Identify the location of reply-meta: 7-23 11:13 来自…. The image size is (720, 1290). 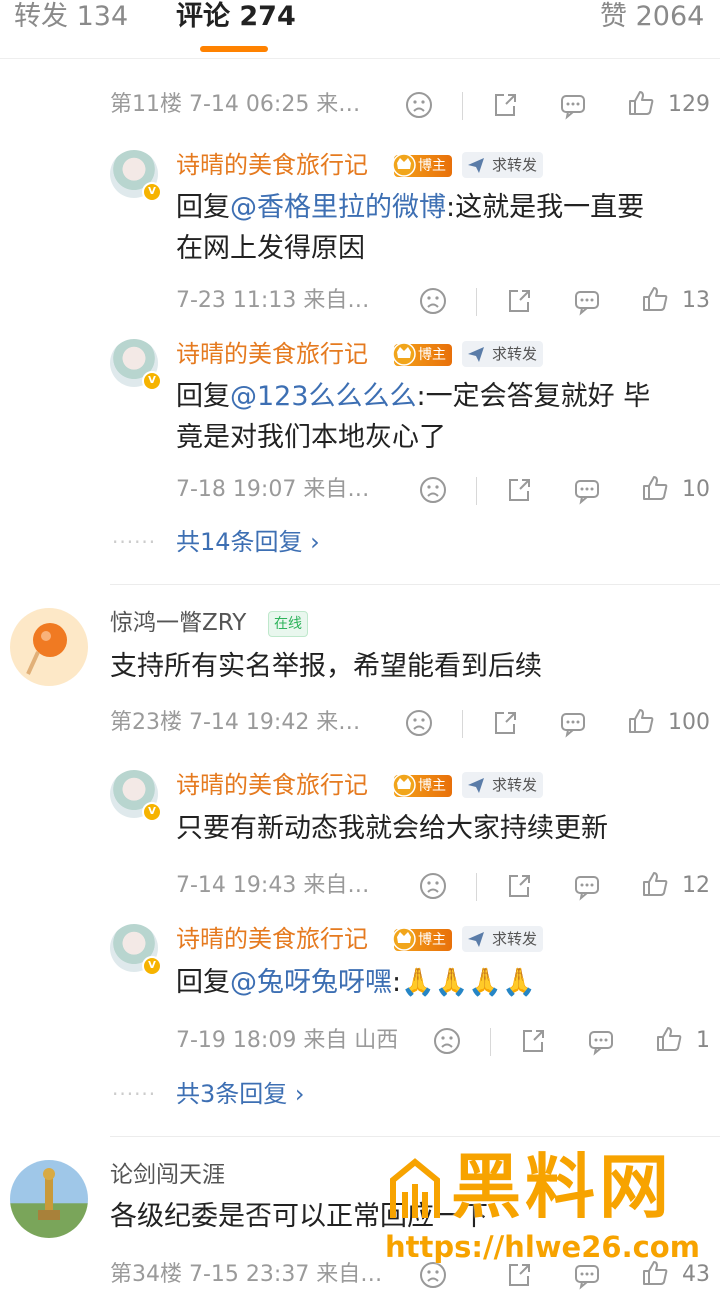
(273, 300).